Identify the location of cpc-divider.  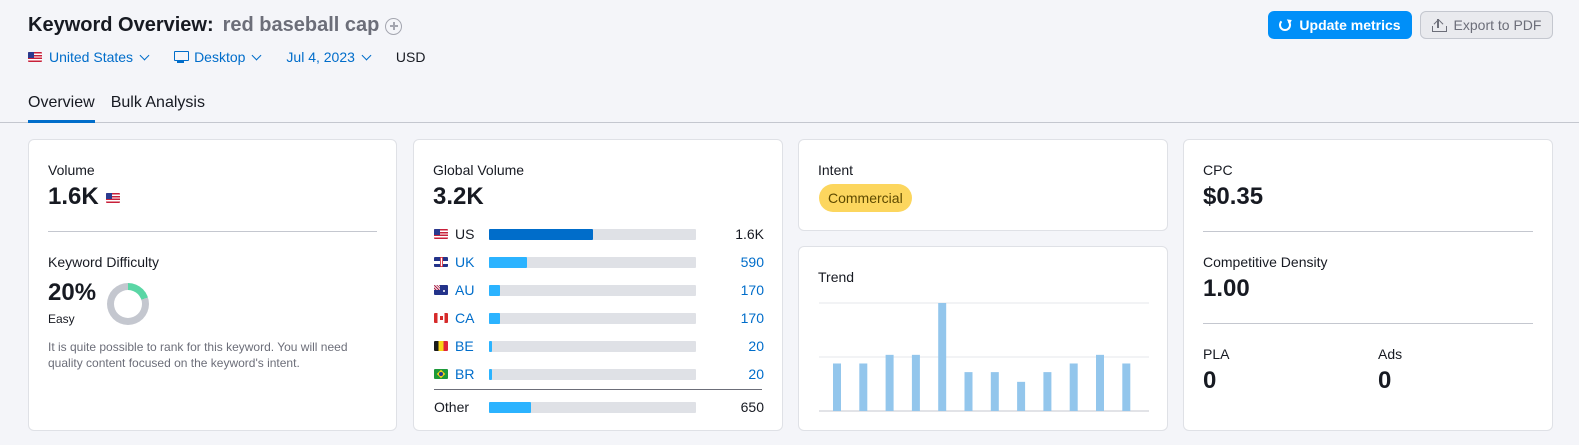
(1368, 231).